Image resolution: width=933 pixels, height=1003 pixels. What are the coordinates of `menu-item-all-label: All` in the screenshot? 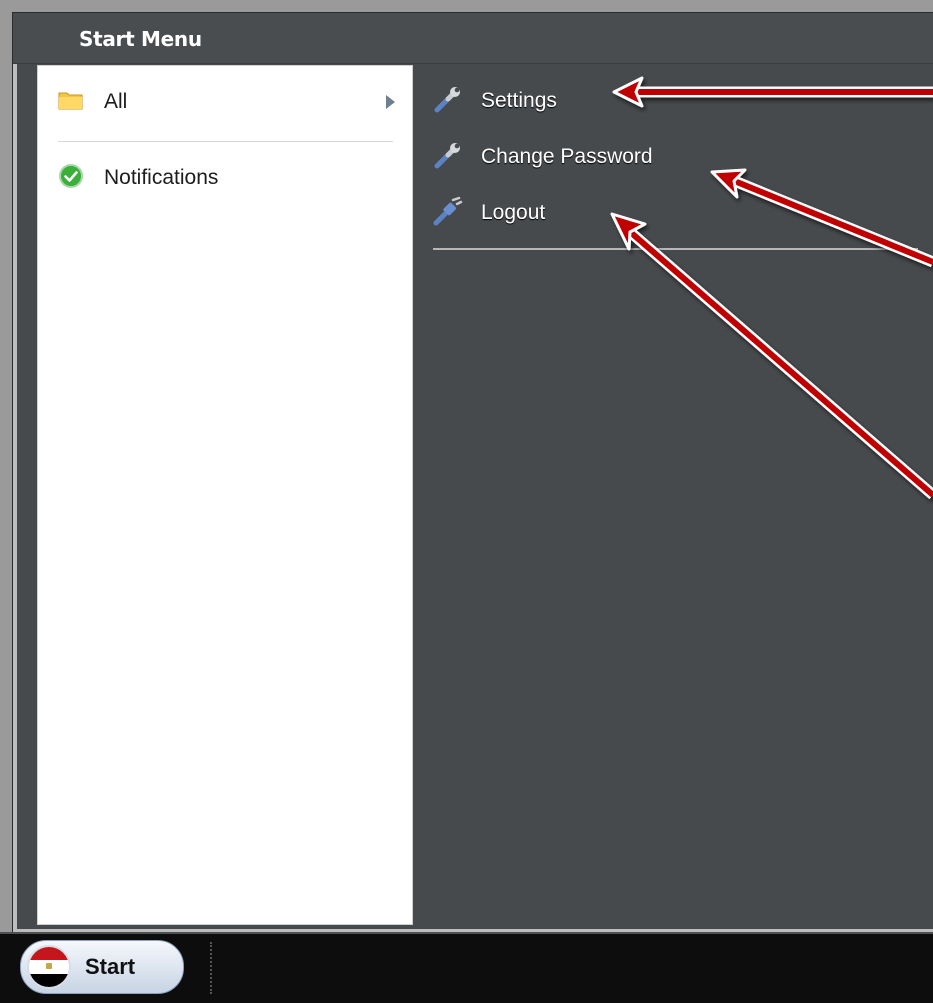 It's located at (116, 101).